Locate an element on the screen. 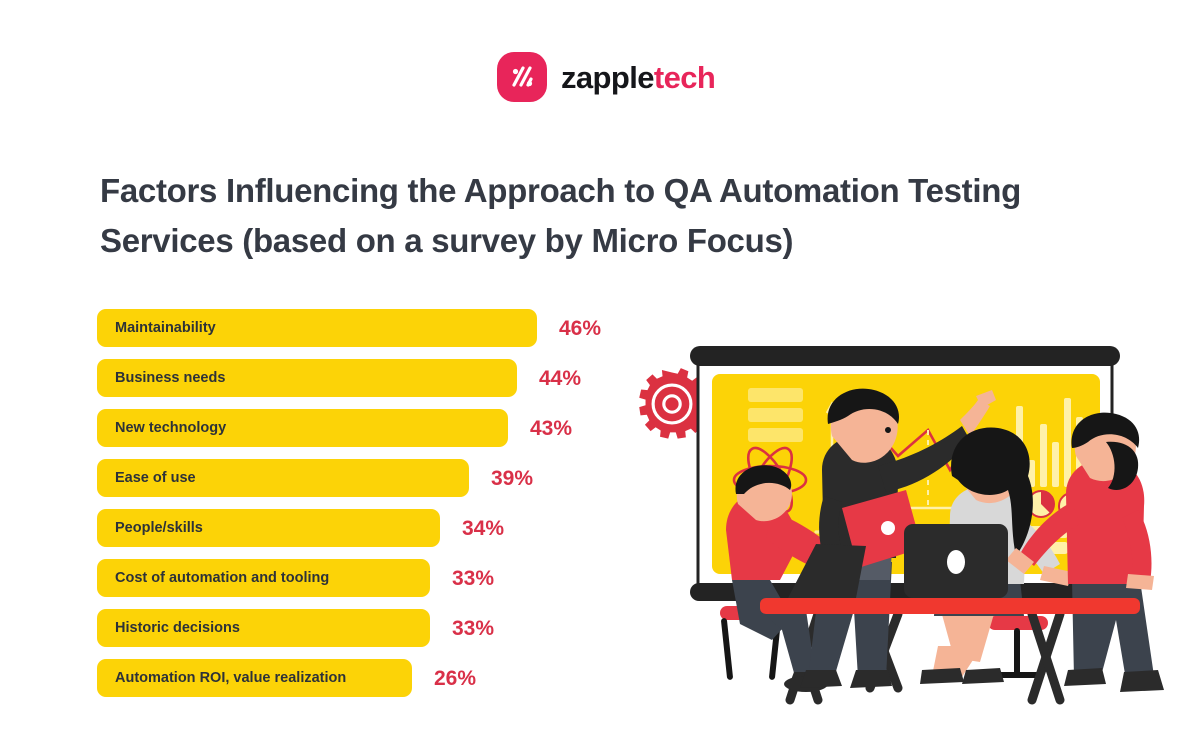 The image size is (1200, 736). bar-cost-of-automation-and-tooling: Cost of automation and tooling is located at coordinates (263, 578).